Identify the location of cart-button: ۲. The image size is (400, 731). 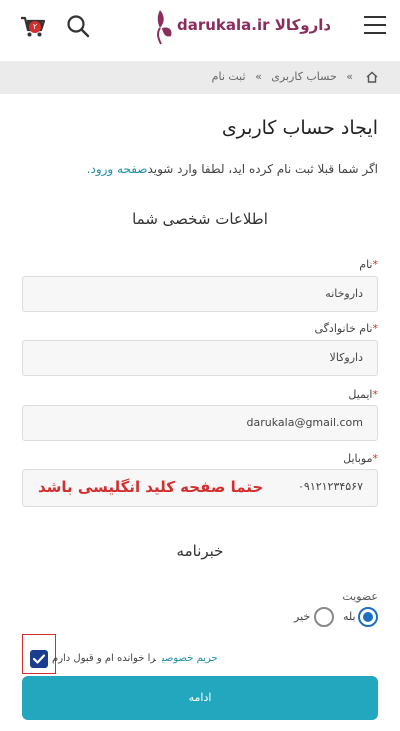
(33, 27).